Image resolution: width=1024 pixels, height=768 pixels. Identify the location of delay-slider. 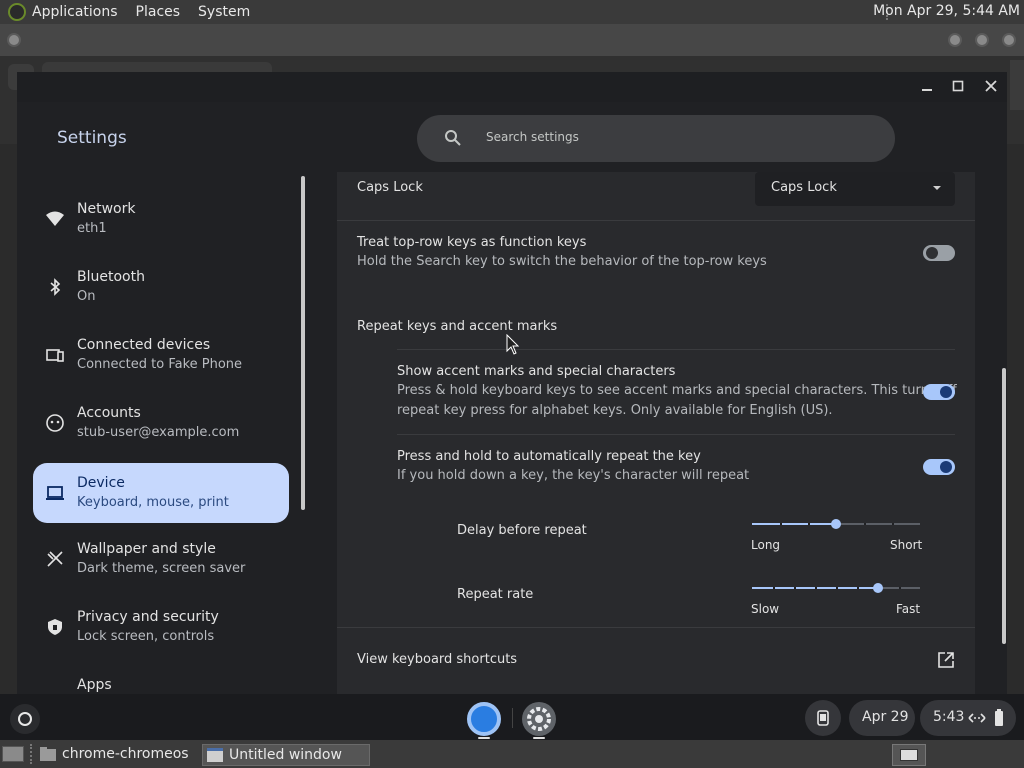
(836, 524).